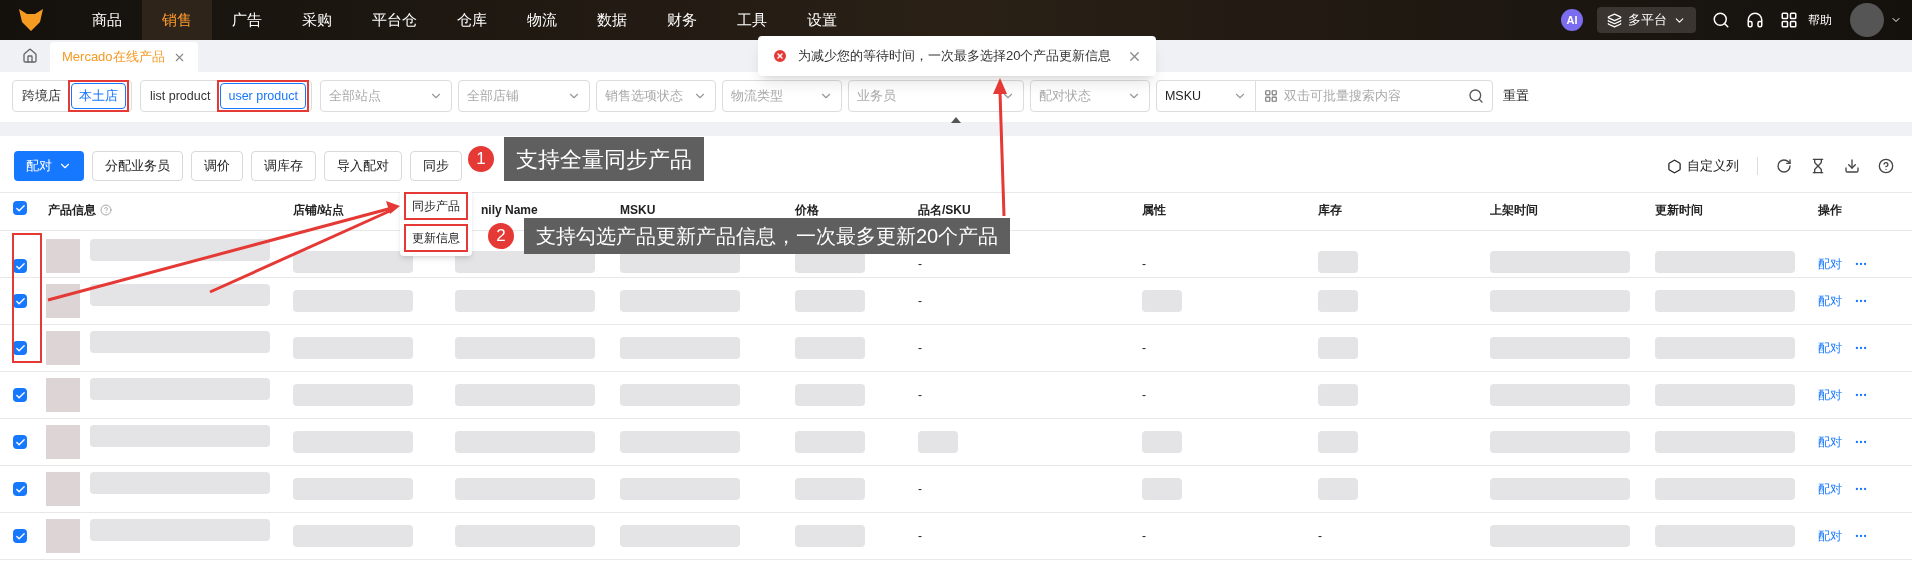 The height and width of the screenshot is (564, 1912). Describe the element at coordinates (509, 210) in the screenshot. I see `column-header: nily Name` at that location.